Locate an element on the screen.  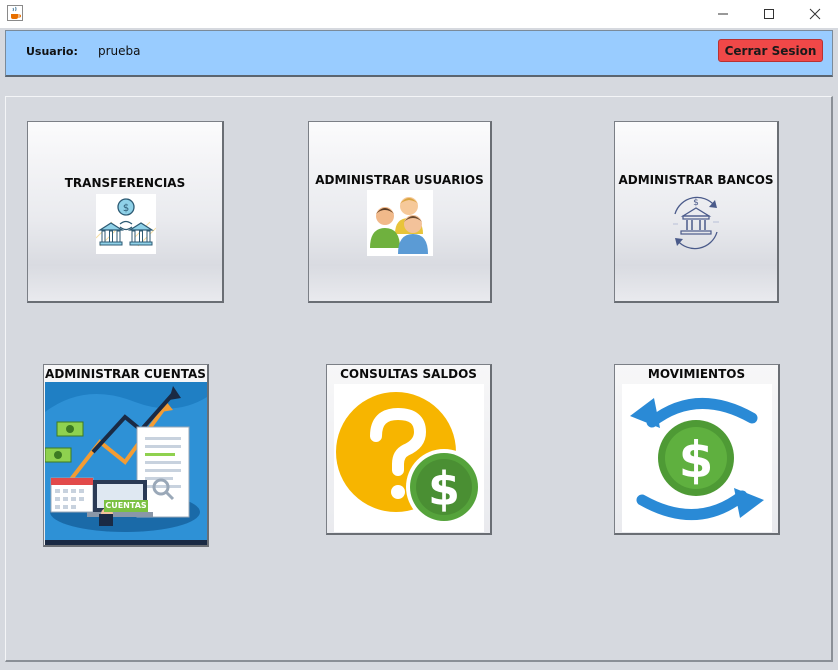
tile-label: CONSULTAS SALDOS is located at coordinates (408, 374).